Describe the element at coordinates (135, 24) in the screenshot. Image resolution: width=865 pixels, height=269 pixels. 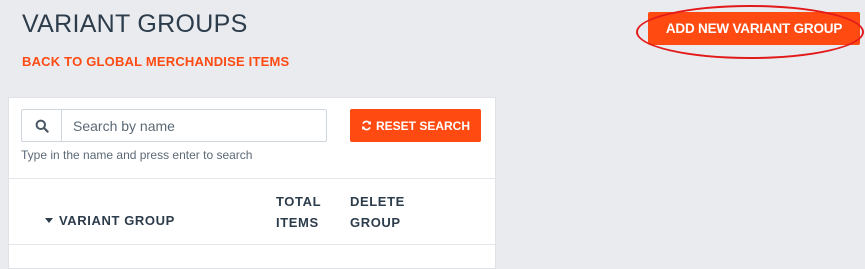
I see `page-title: VARIANT GROUPS` at that location.